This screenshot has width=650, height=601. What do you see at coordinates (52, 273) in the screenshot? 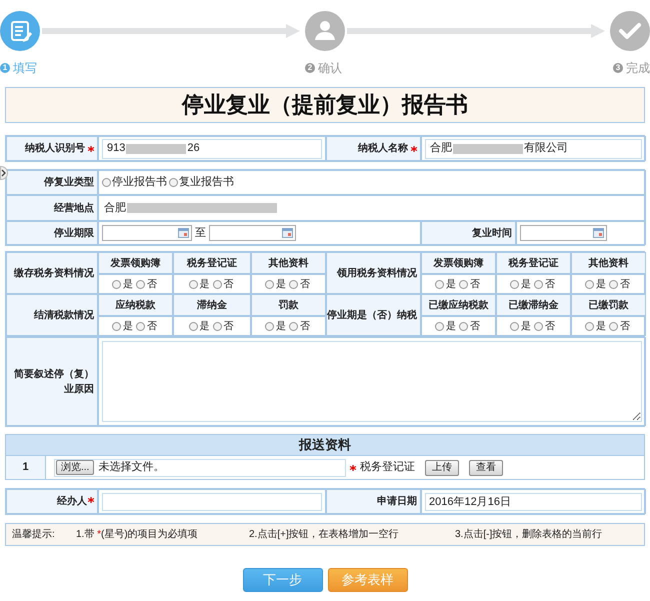
I see `label-cell: 缴存税务资料情况` at bounding box center [52, 273].